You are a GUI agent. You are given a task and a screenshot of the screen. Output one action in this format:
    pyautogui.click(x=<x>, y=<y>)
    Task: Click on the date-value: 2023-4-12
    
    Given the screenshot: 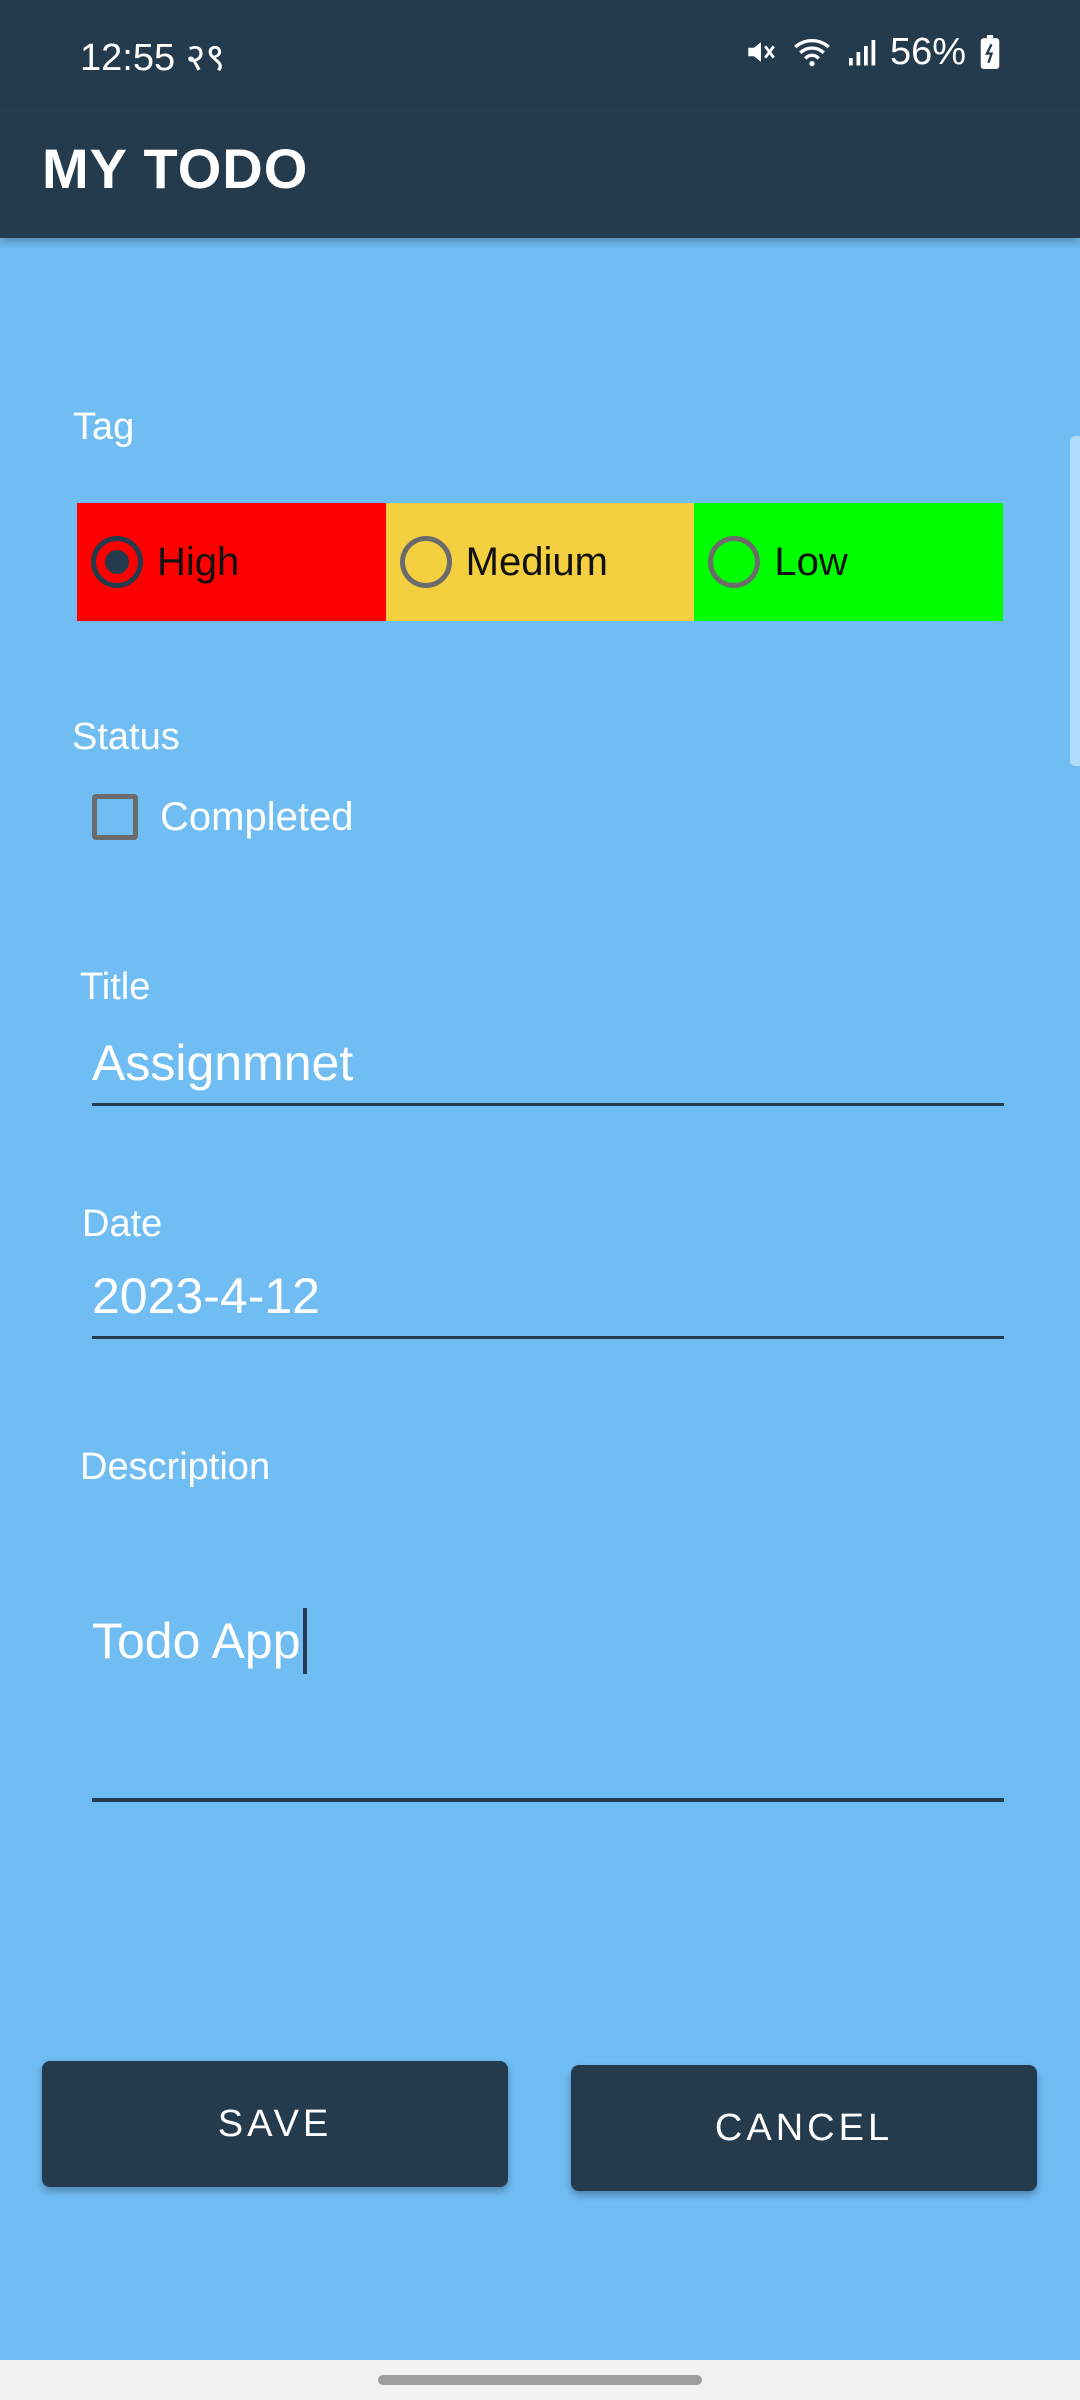 What is the action you would take?
    pyautogui.click(x=206, y=1296)
    